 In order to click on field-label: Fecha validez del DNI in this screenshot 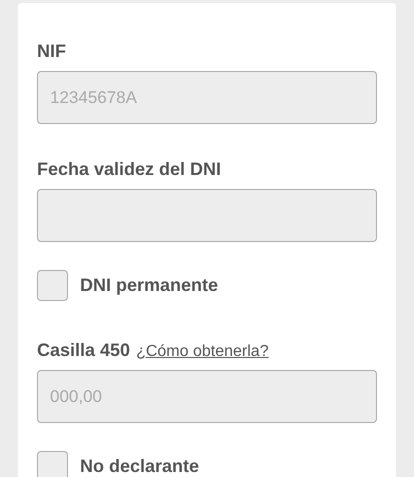, I will do `click(129, 169)`.